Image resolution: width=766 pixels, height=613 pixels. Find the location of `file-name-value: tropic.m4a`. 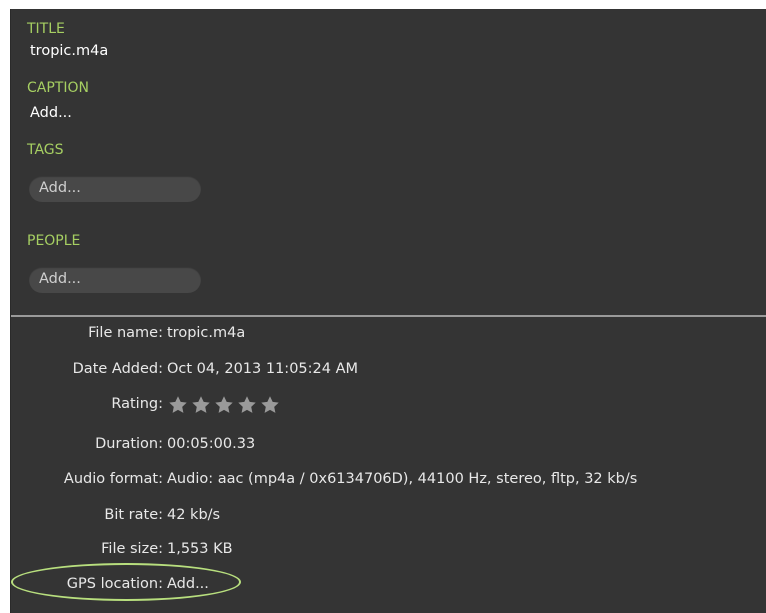

file-name-value: tropic.m4a is located at coordinates (206, 333).